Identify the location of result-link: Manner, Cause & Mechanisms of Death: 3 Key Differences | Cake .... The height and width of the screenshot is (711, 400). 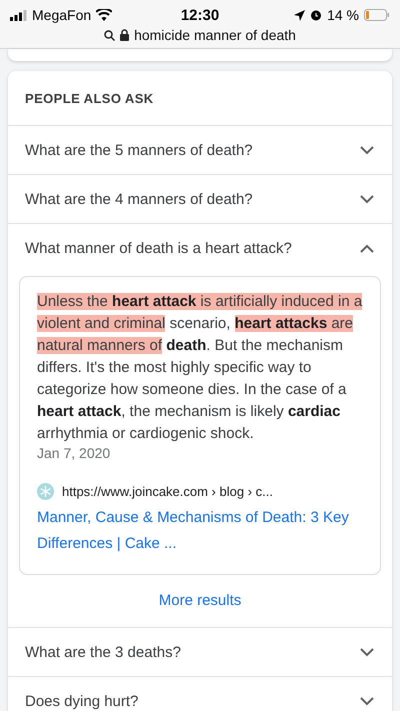
(200, 531).